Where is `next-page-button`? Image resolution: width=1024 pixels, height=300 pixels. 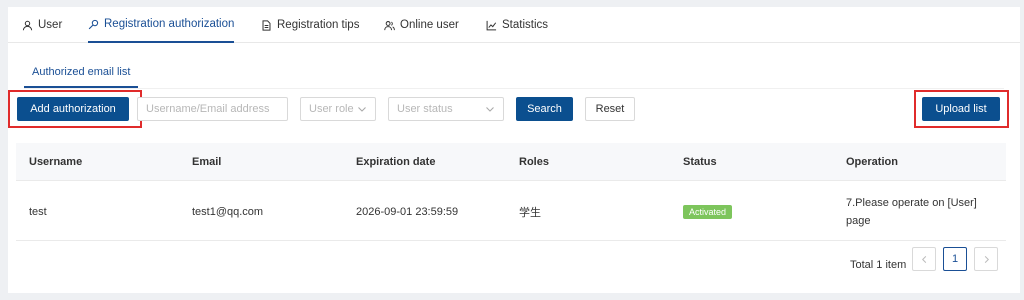
next-page-button is located at coordinates (986, 259).